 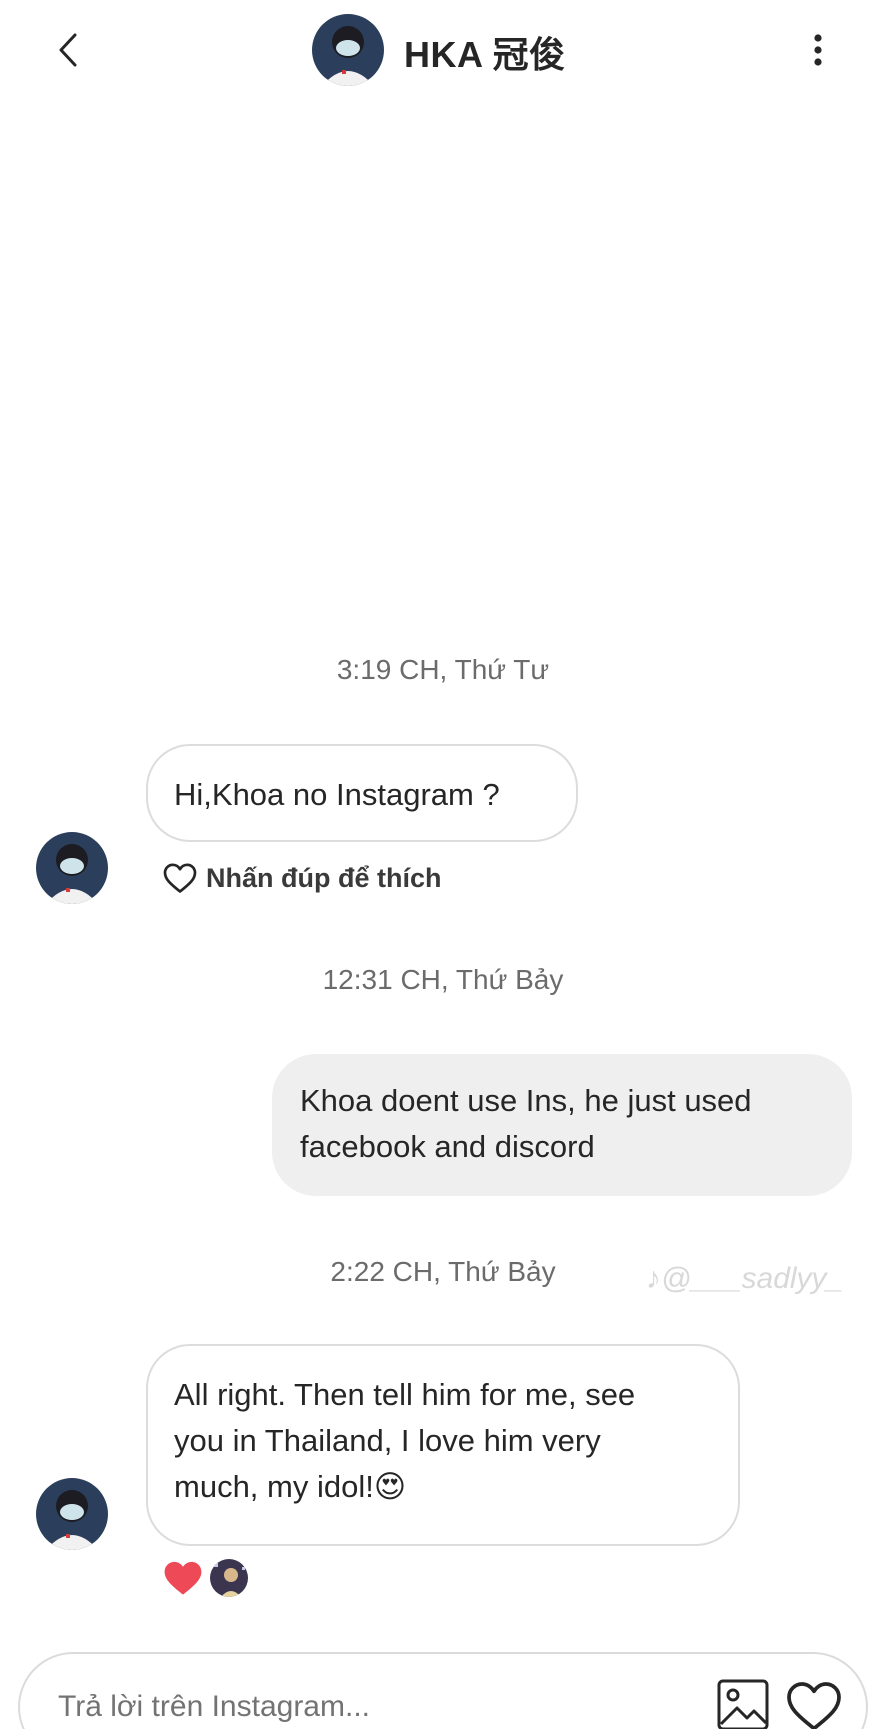 I want to click on reply-input, so click(x=338, y=1705).